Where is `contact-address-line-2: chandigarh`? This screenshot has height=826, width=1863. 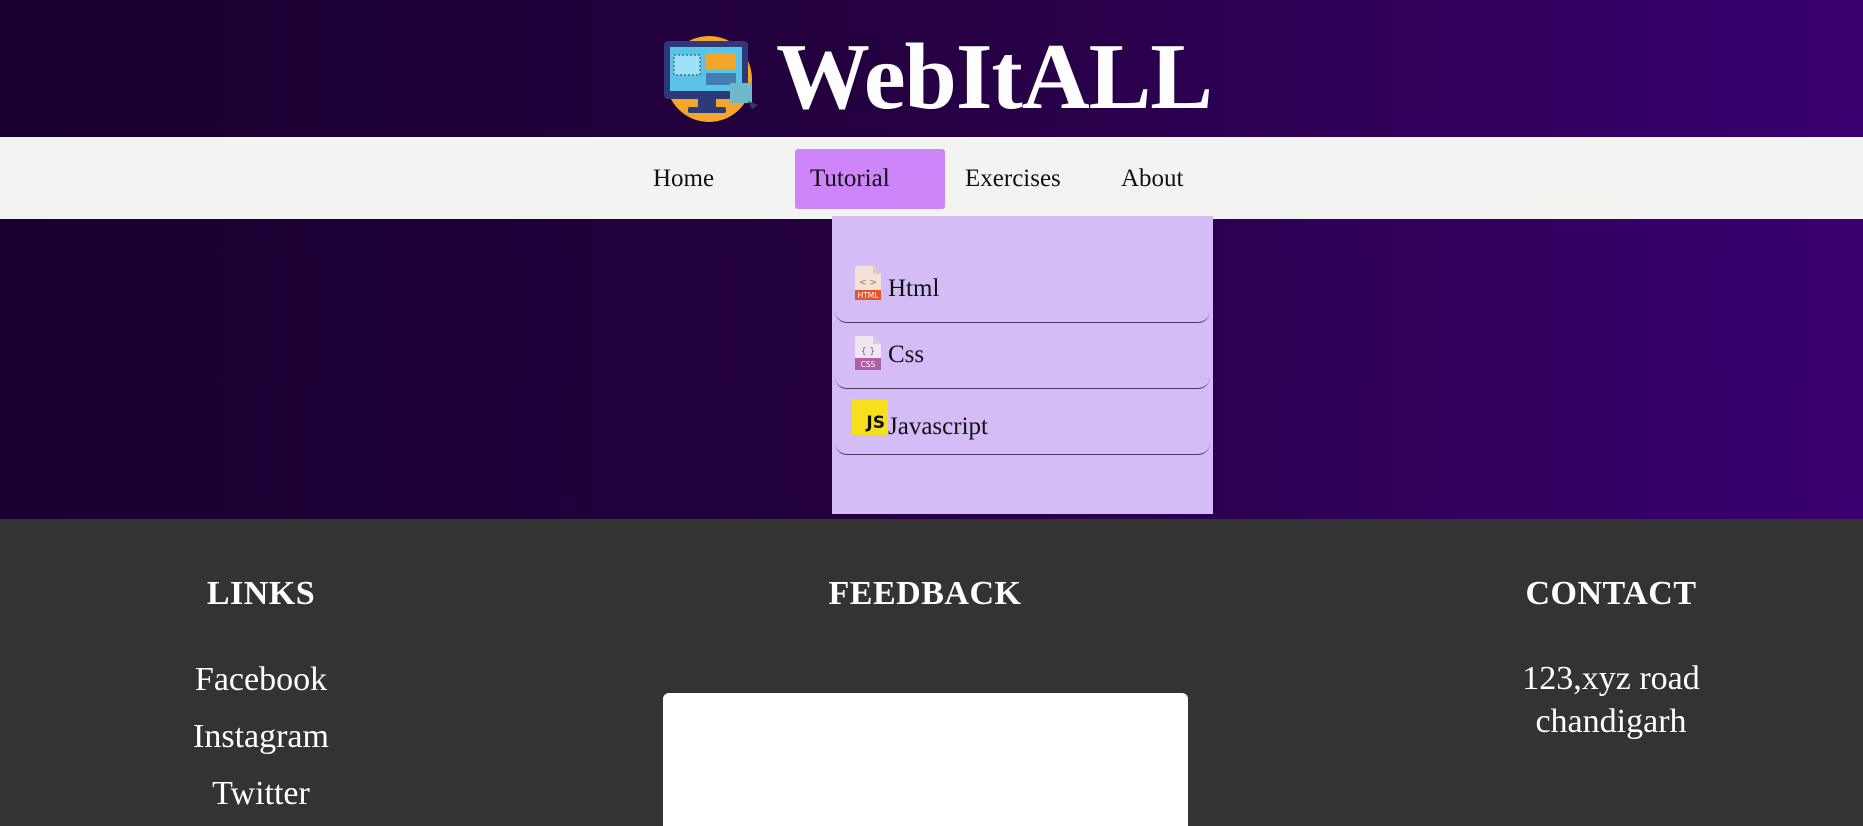
contact-address-line-2: chandigarh is located at coordinates (1611, 721).